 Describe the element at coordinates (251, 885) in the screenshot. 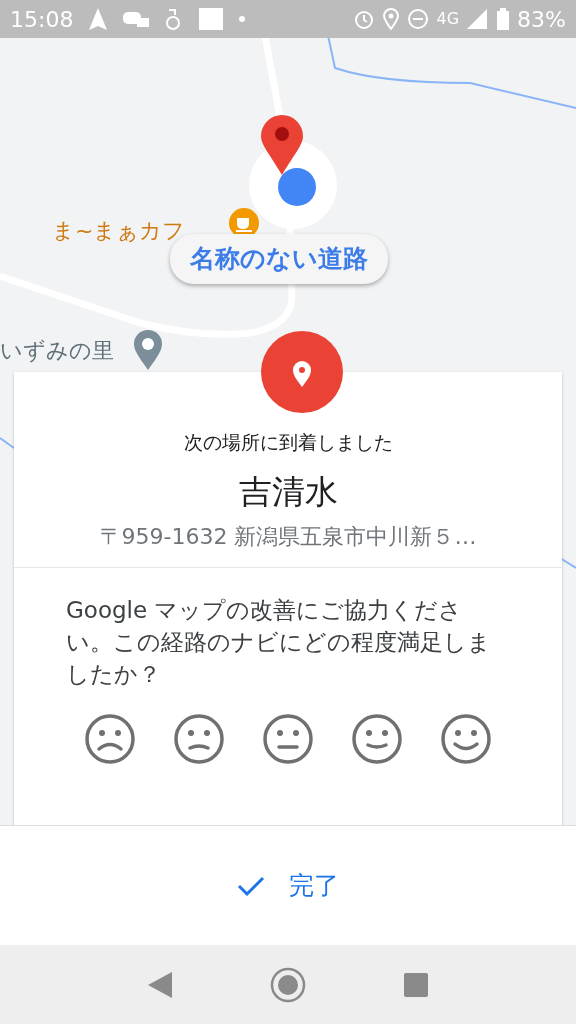

I see `checkmark-icon` at that location.